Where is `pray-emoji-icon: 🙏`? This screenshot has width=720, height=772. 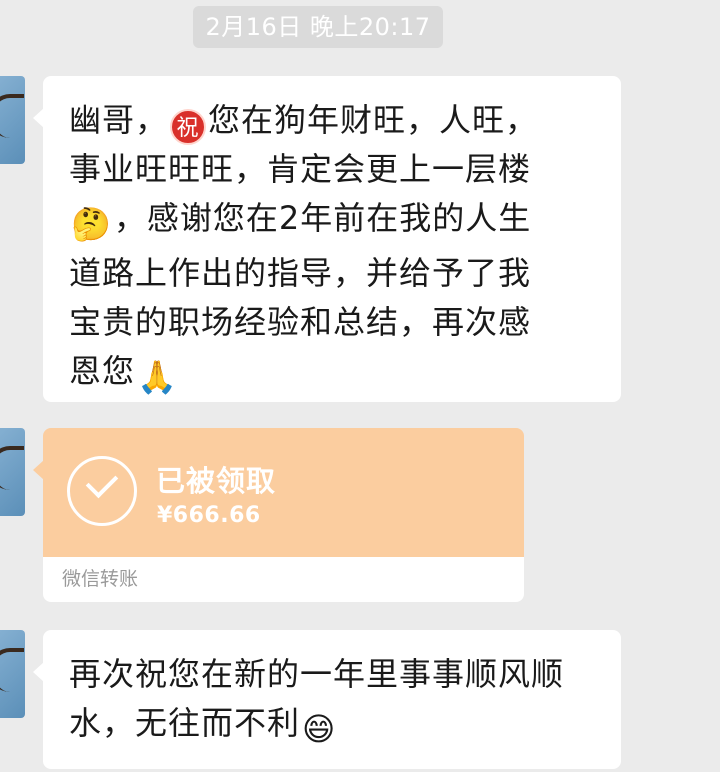
pray-emoji-icon: 🙏 is located at coordinates (157, 377).